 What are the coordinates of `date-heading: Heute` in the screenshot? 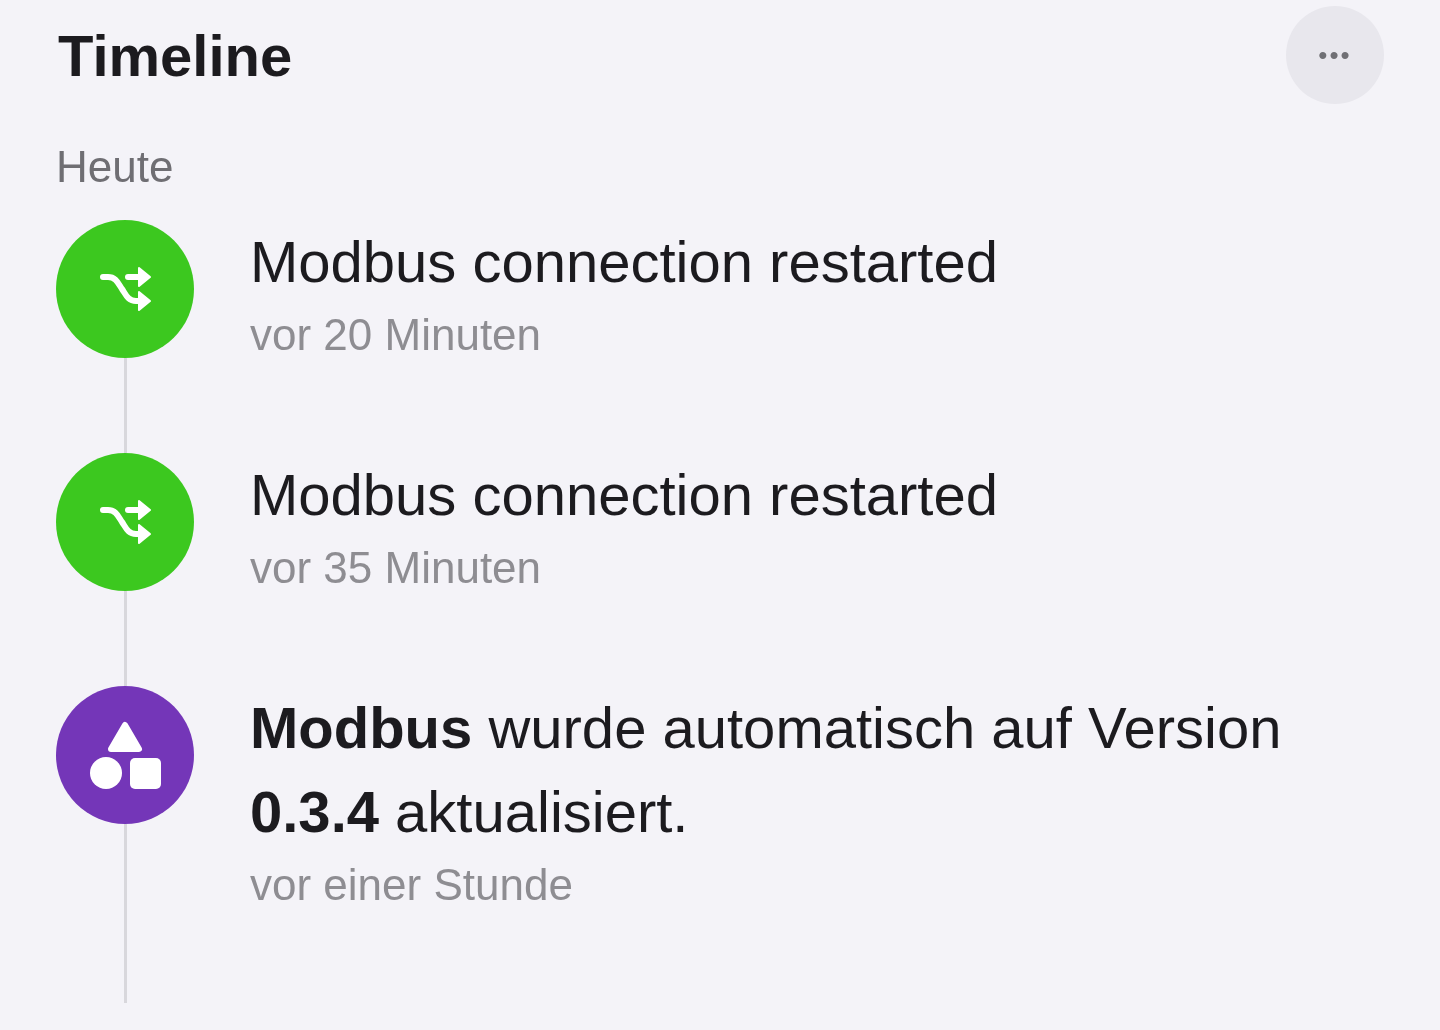 It's located at (115, 167).